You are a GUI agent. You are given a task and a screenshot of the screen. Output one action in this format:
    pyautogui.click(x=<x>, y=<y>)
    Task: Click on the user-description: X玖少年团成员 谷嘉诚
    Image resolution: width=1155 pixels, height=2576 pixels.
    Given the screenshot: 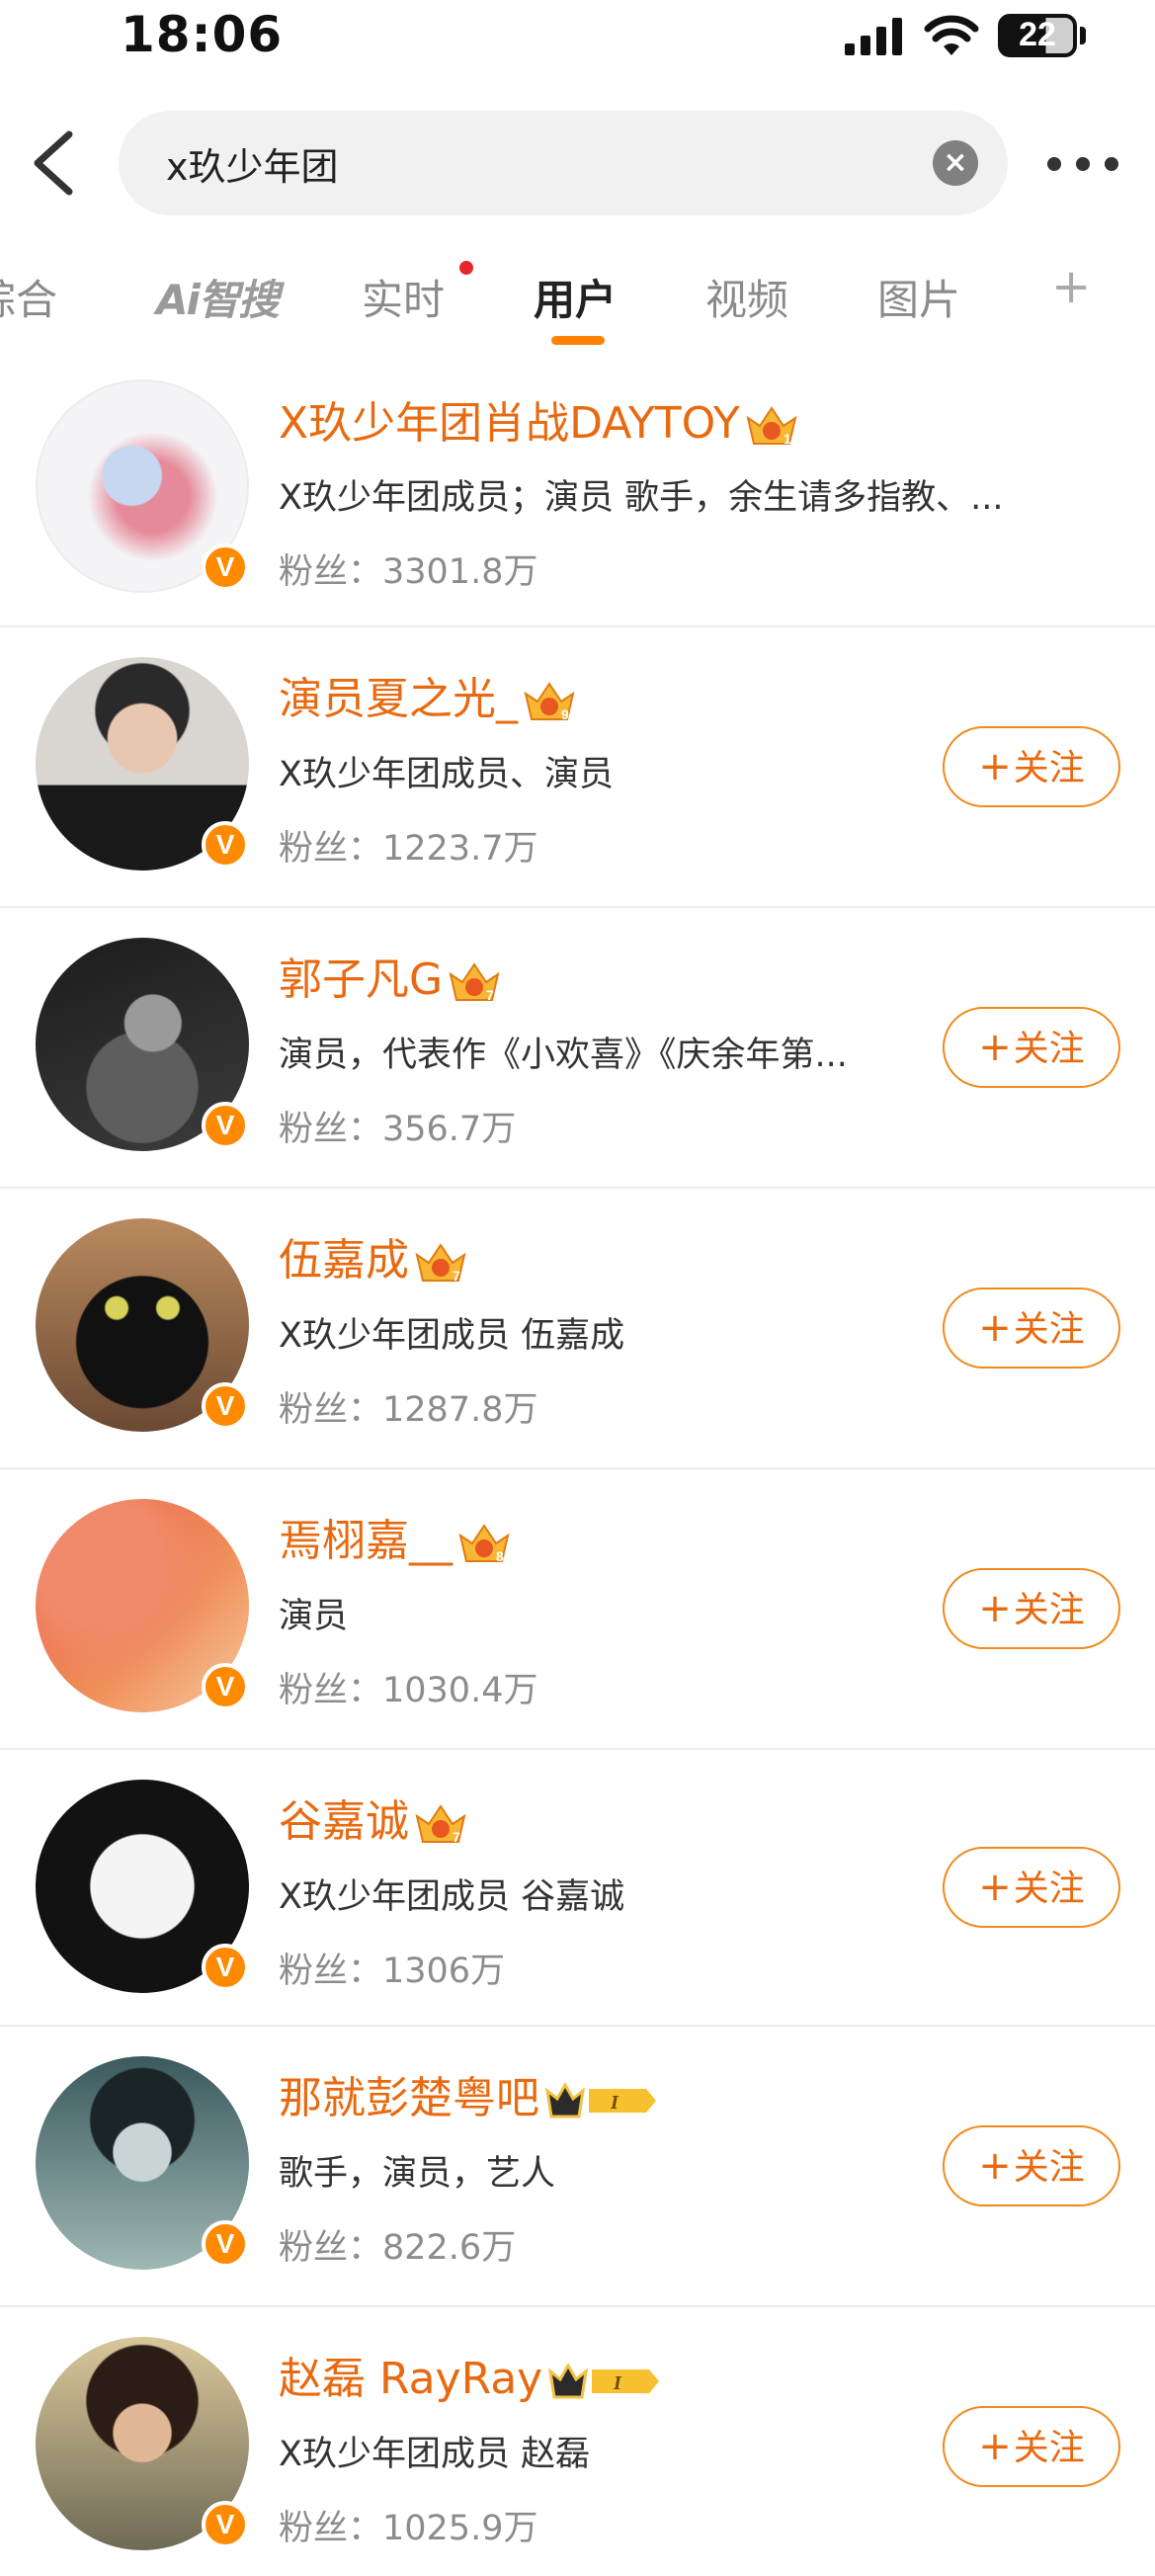 What is the action you would take?
    pyautogui.click(x=452, y=1897)
    